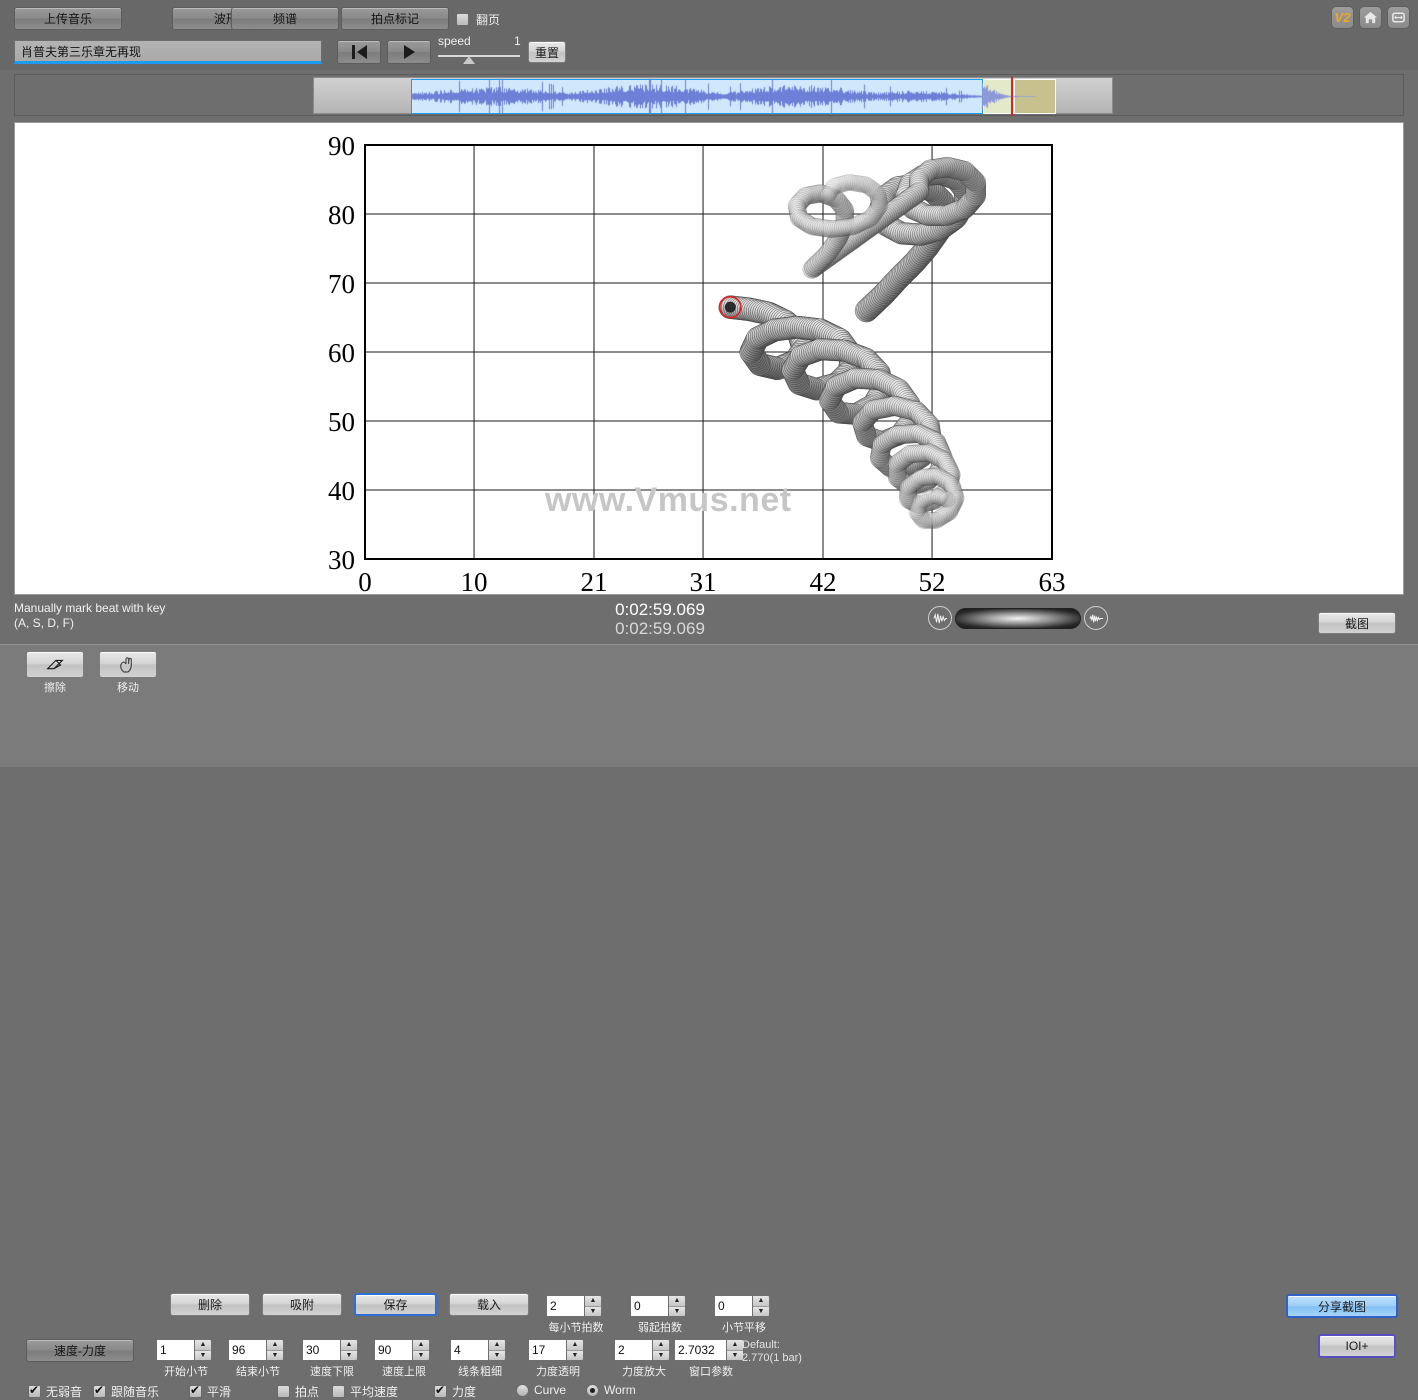 Image resolution: width=1418 pixels, height=1400 pixels. Describe the element at coordinates (661, 1350) in the screenshot. I see `dynamics-gain-arrows: ▲ ▼` at that location.